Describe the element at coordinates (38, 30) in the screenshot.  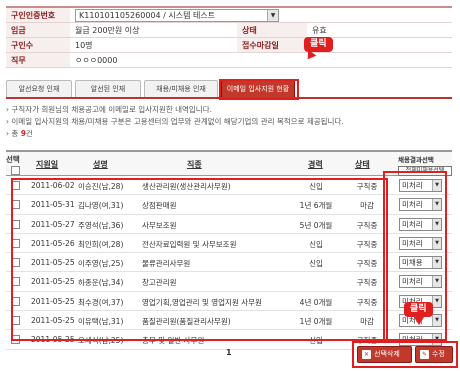
I see `wage-label: 임금` at that location.